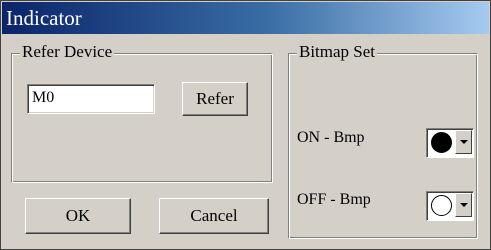  Describe the element at coordinates (441, 142) in the screenshot. I see `filled-circle-icon` at that location.